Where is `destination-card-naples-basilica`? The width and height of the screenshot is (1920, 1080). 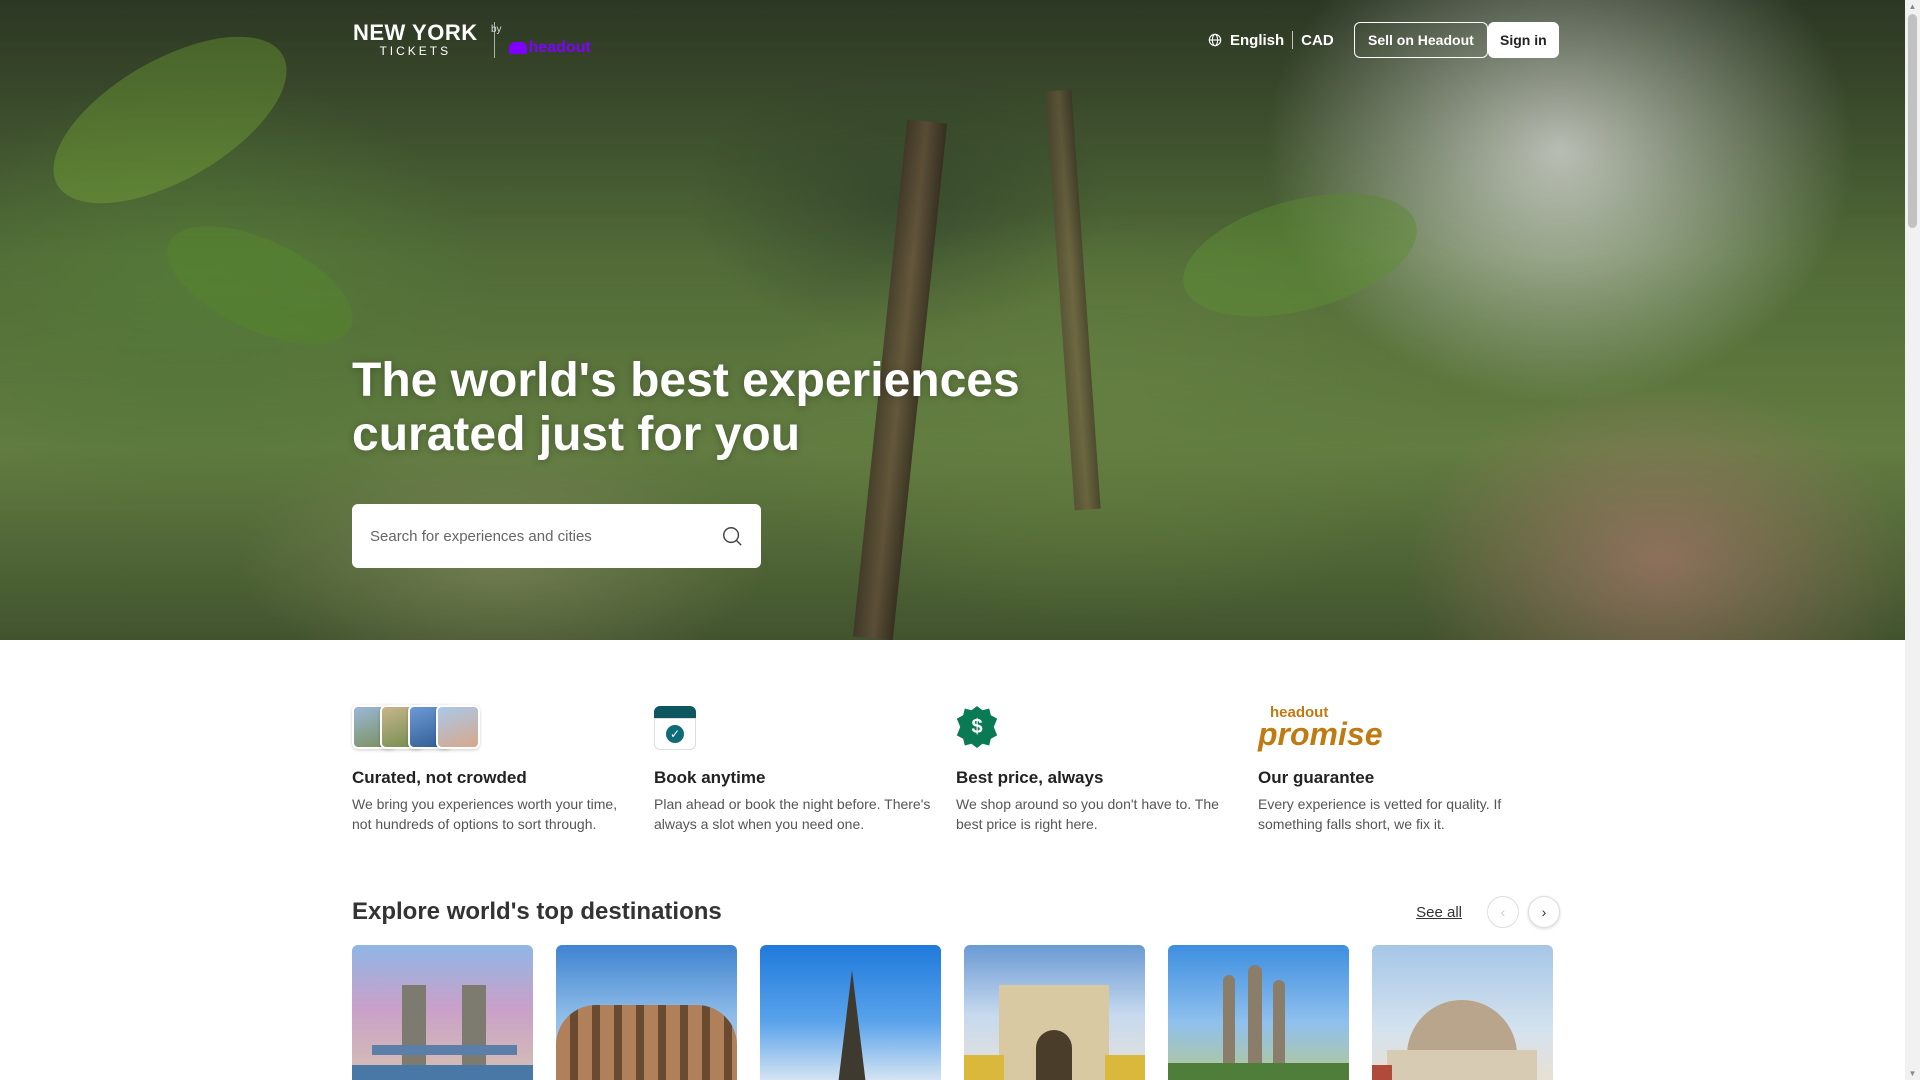 destination-card-naples-basilica is located at coordinates (1462, 1012).